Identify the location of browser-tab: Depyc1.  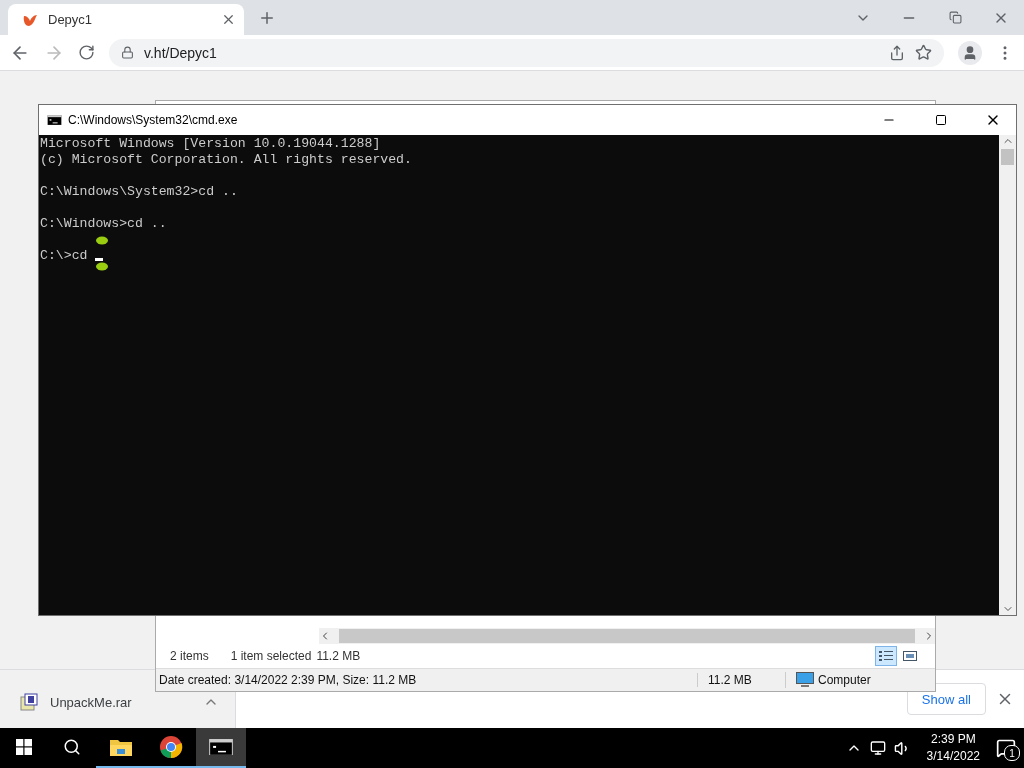
(126, 19).